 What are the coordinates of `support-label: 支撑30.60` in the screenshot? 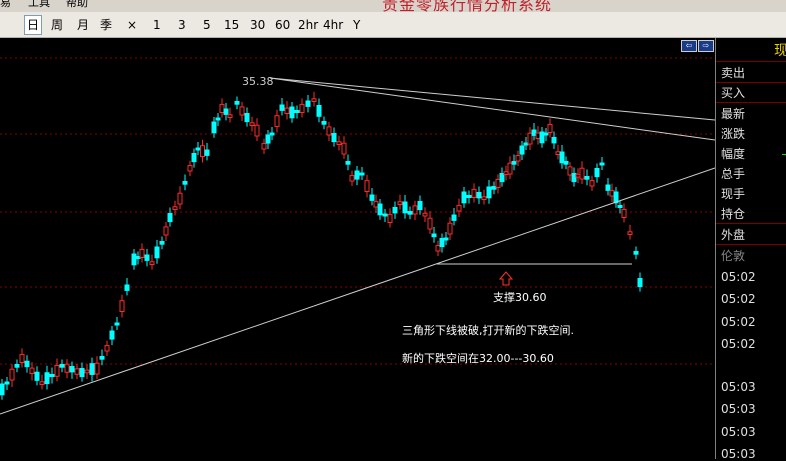 It's located at (520, 297).